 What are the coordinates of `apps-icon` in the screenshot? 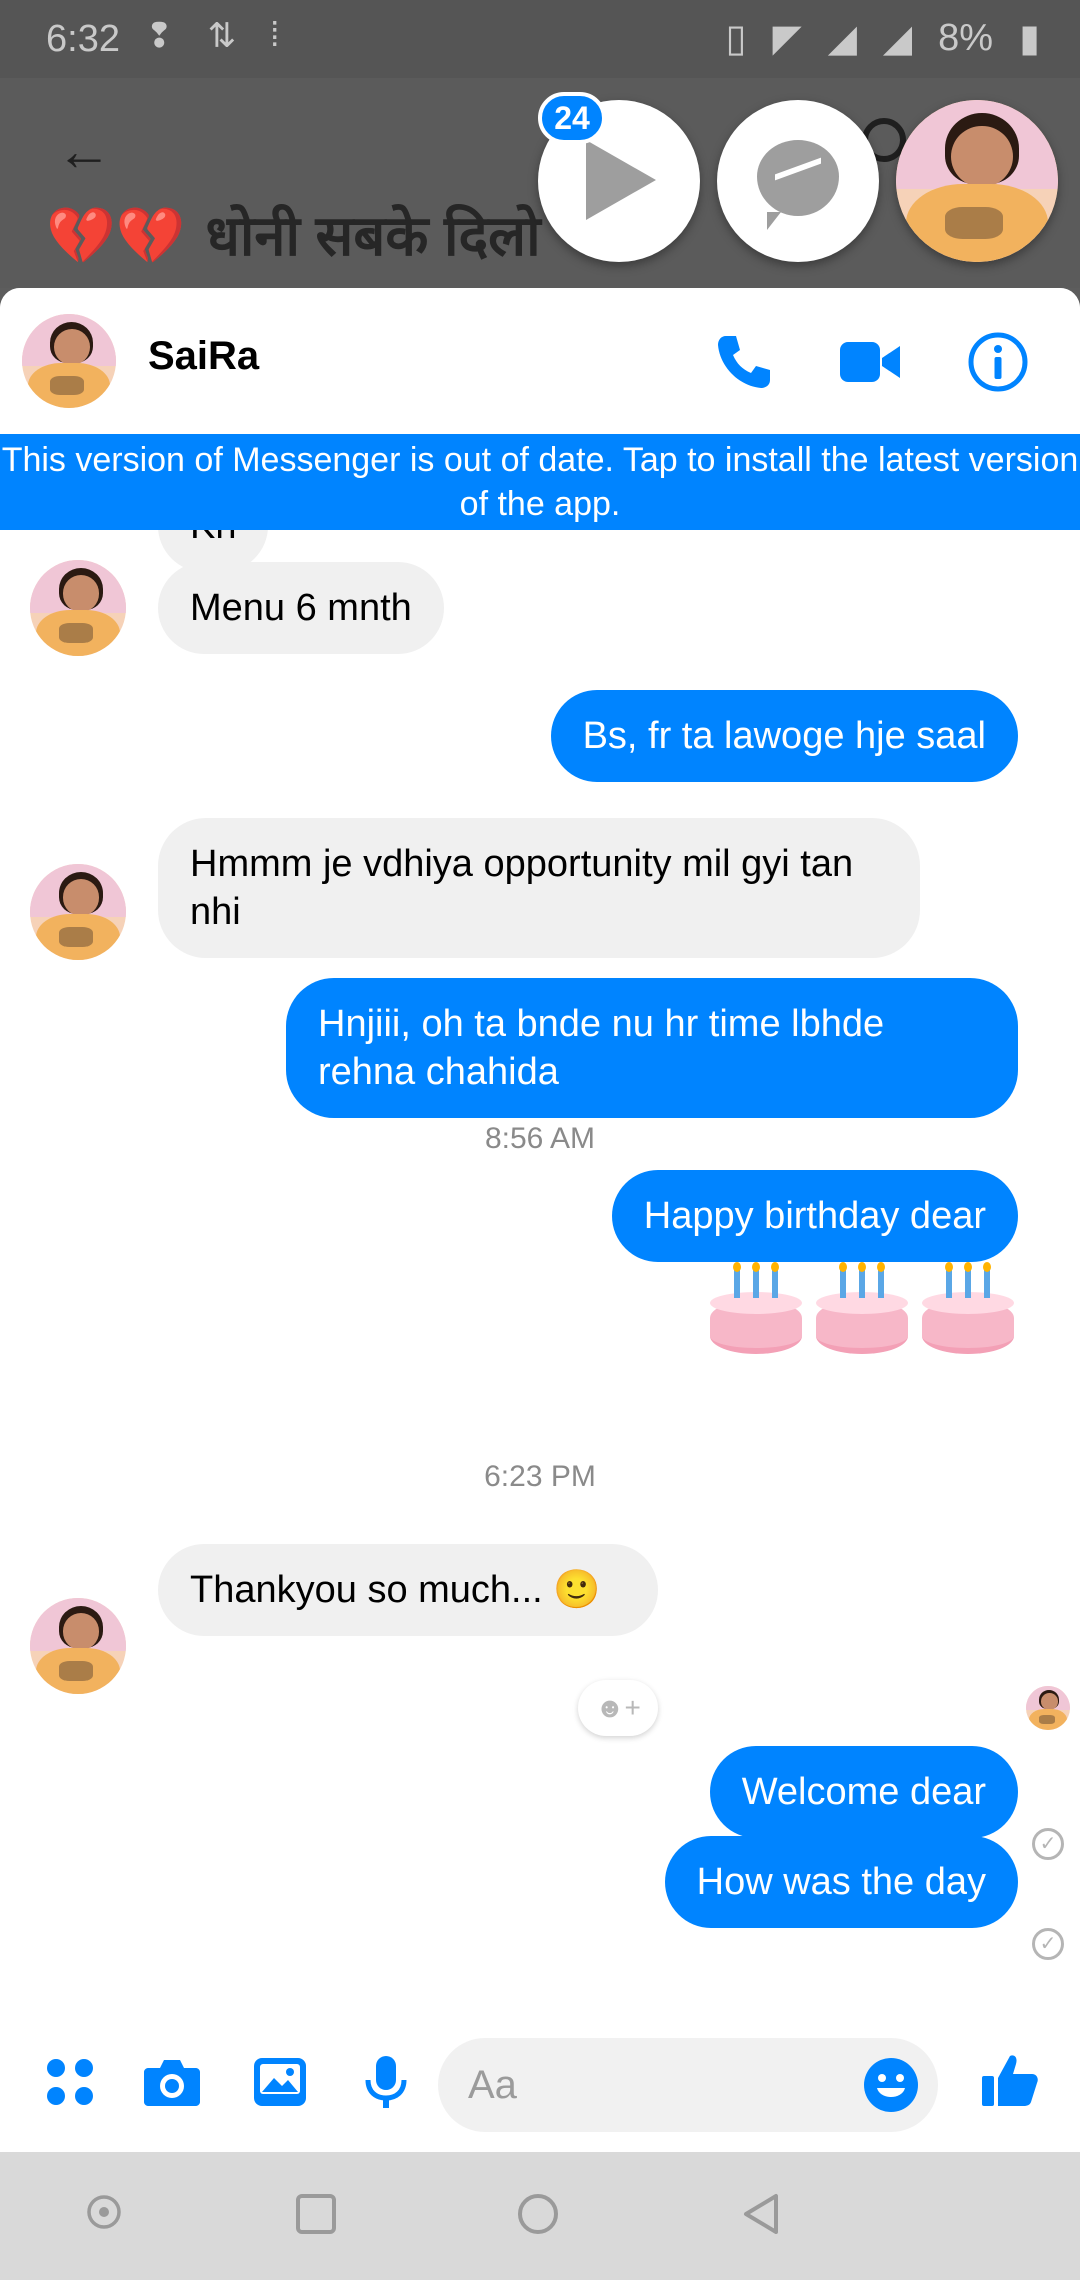 It's located at (70, 2082).